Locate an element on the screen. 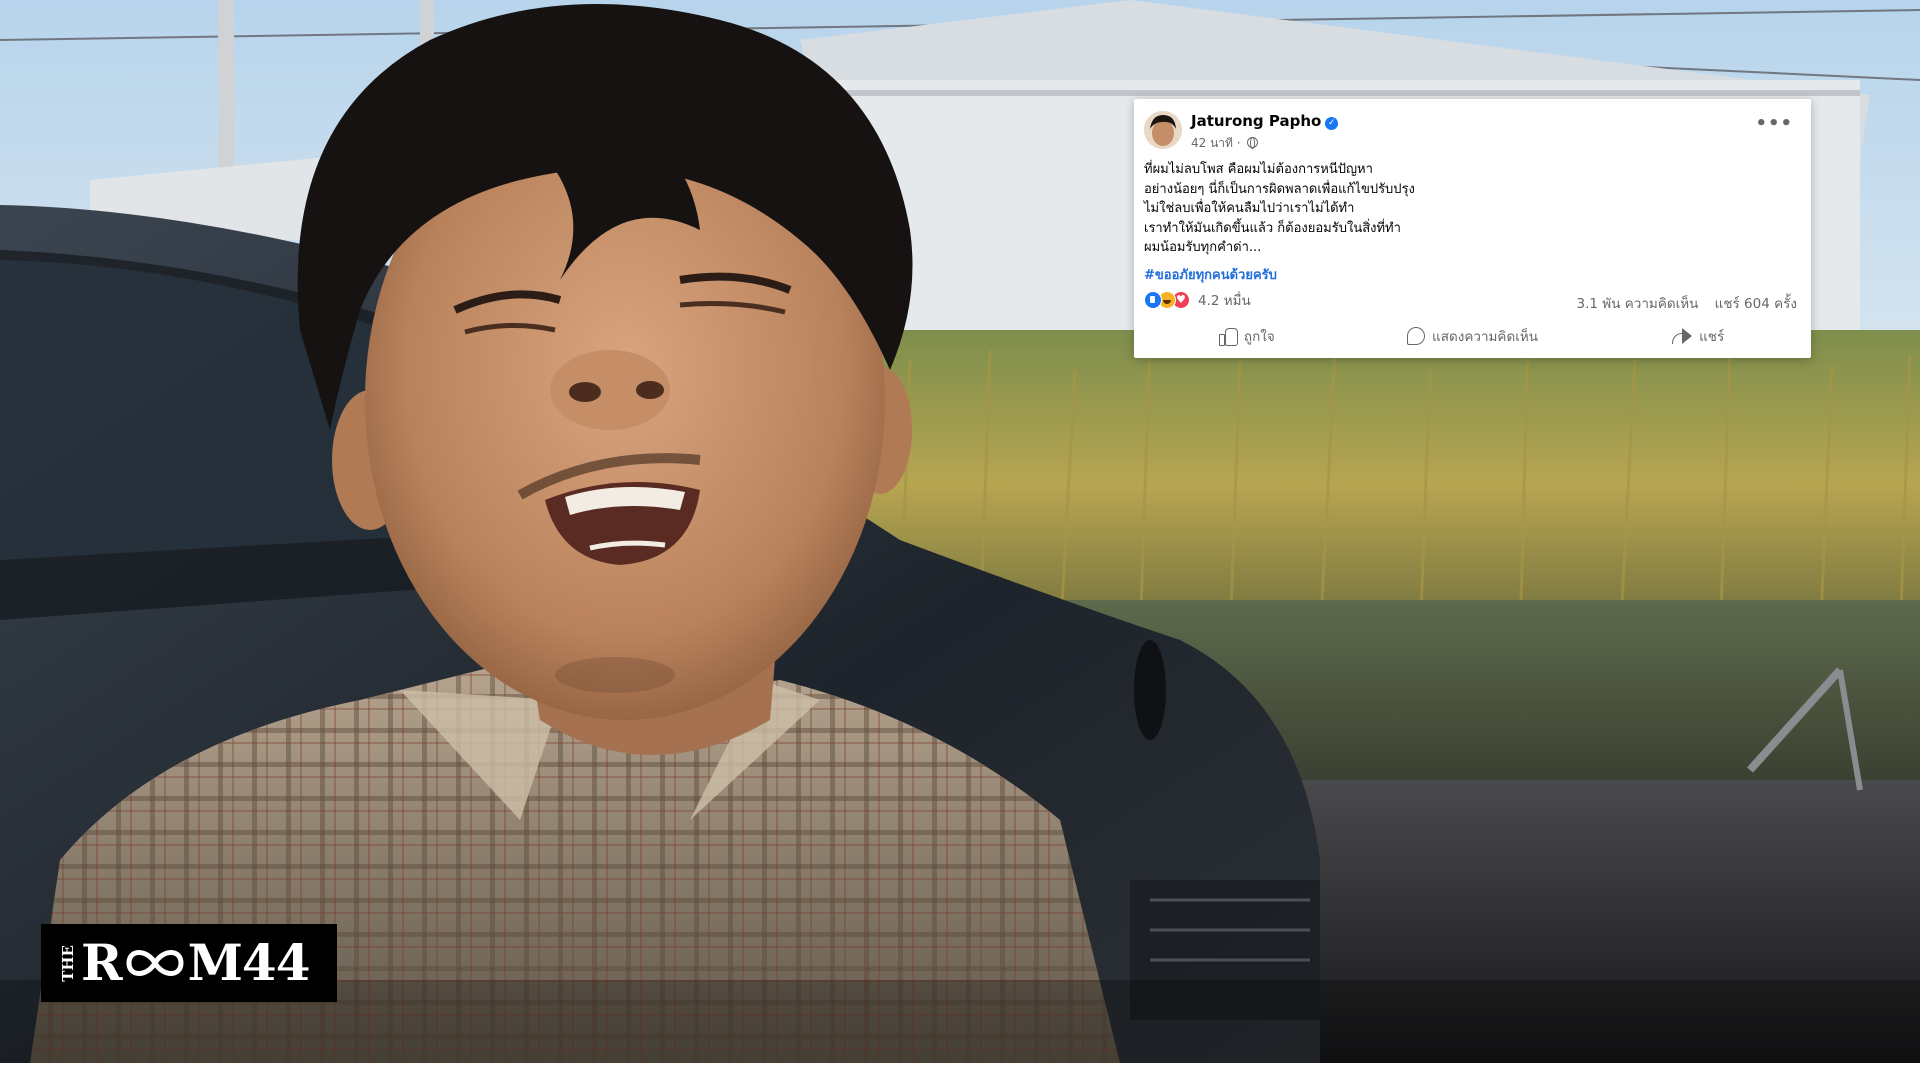  comment-button: แสดงความคิดเห็น is located at coordinates (1473, 336).